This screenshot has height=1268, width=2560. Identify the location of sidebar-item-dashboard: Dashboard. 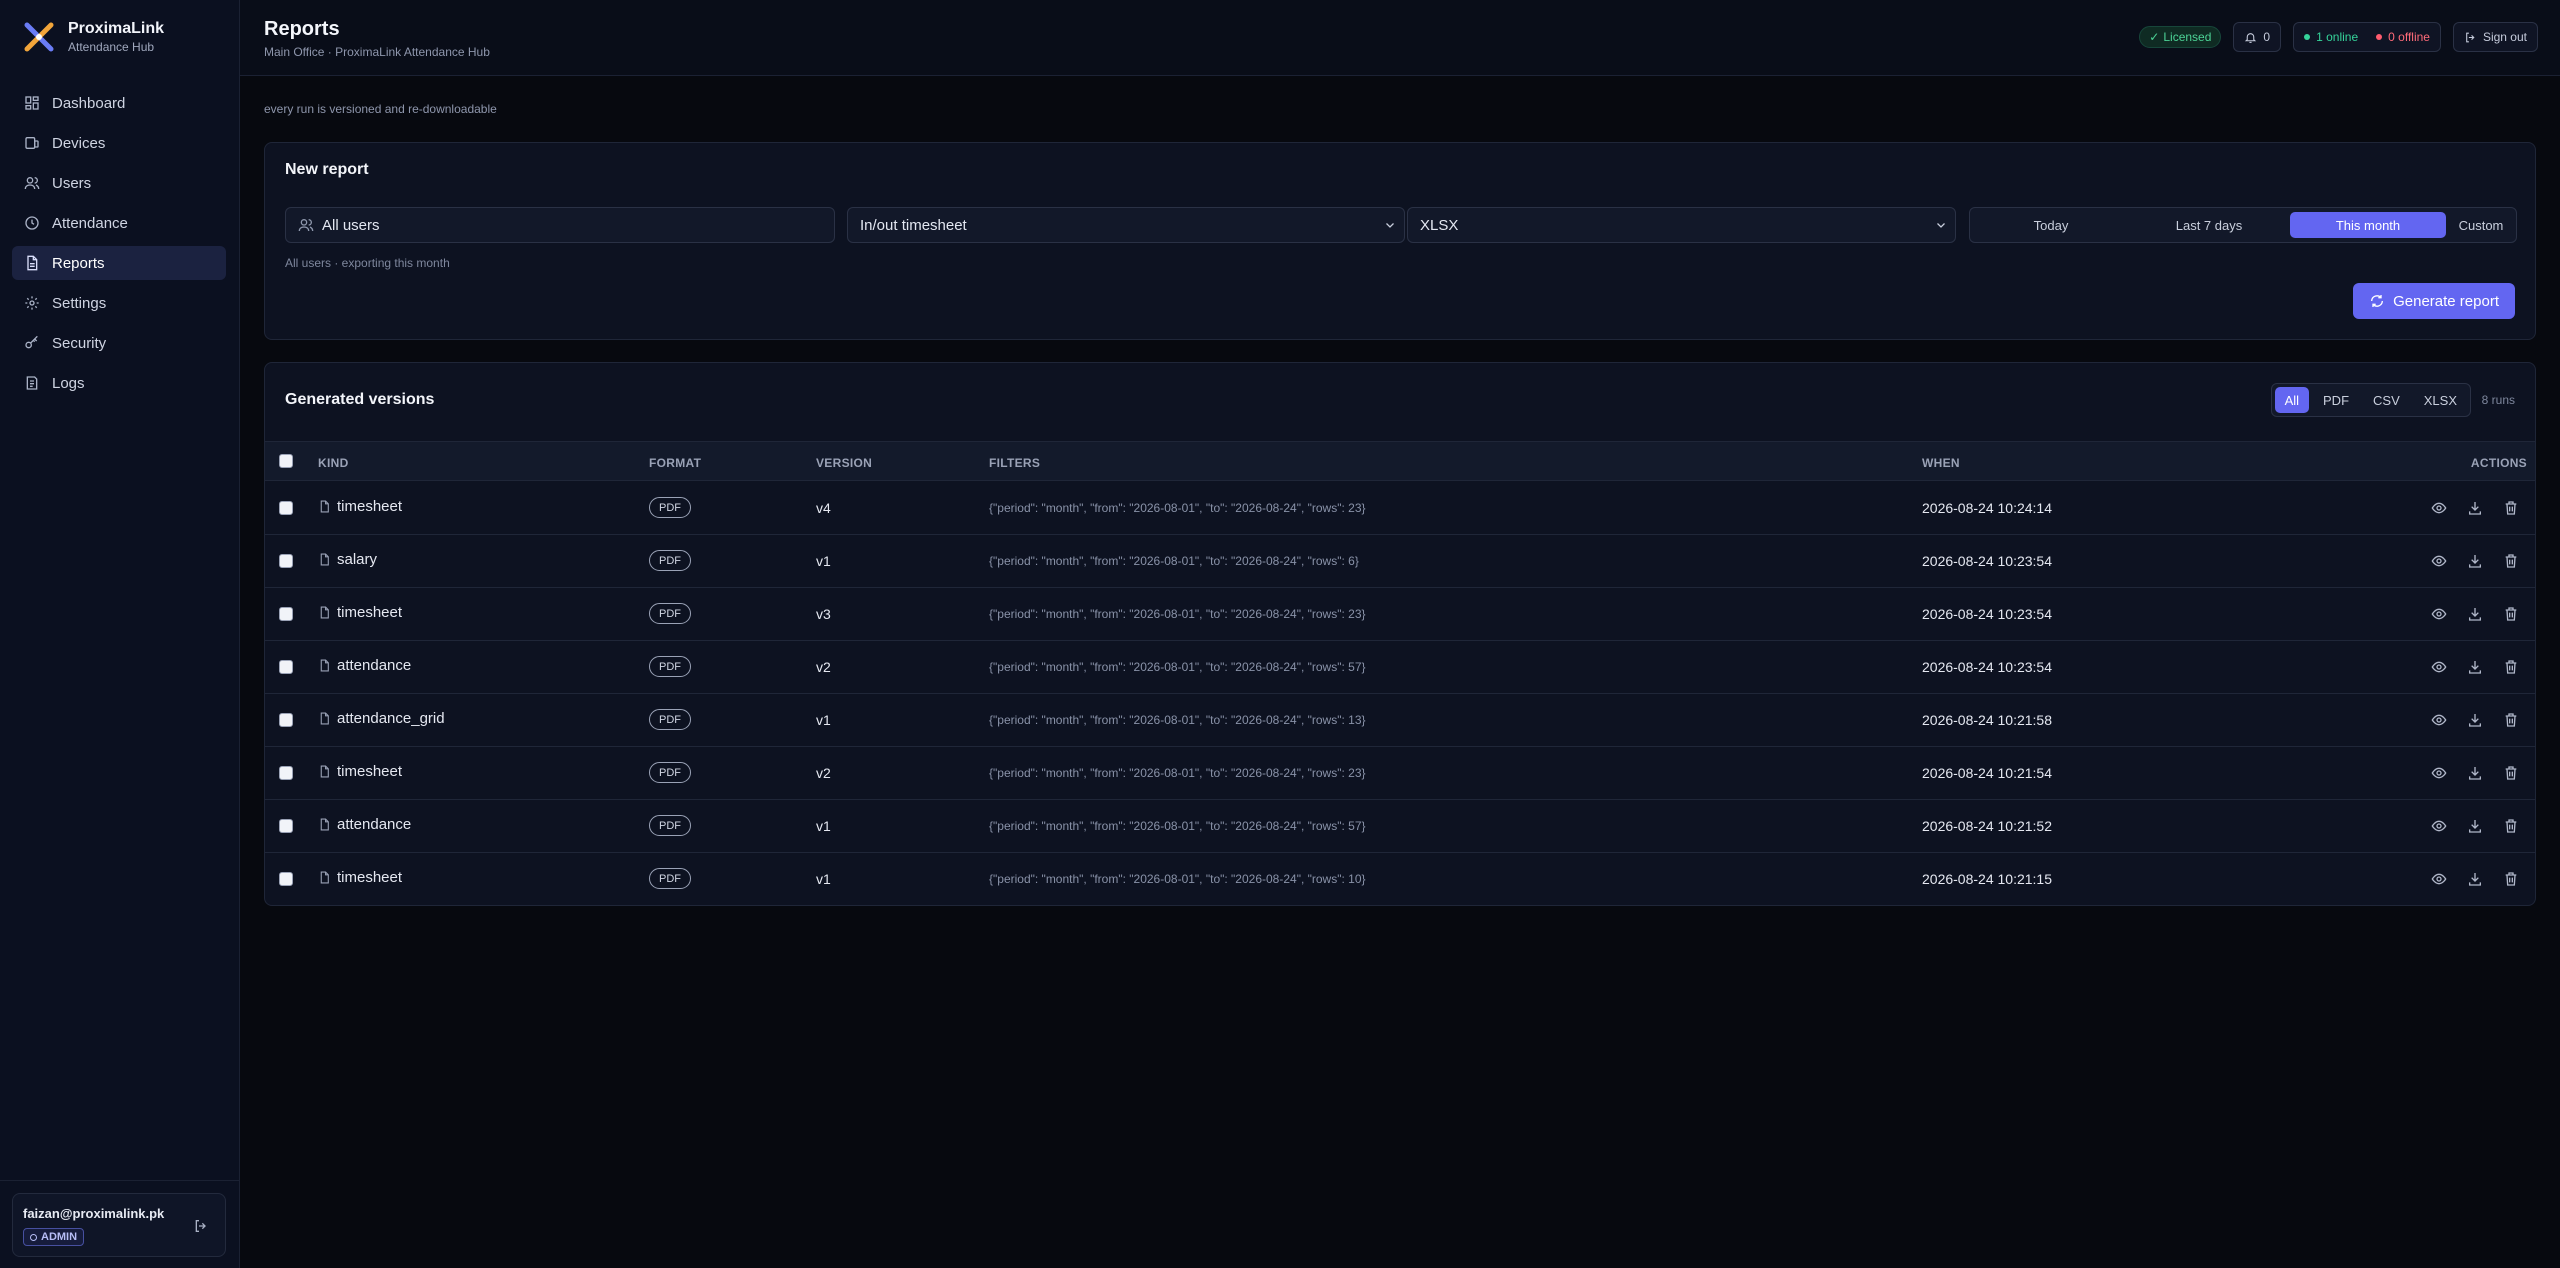
(119, 103).